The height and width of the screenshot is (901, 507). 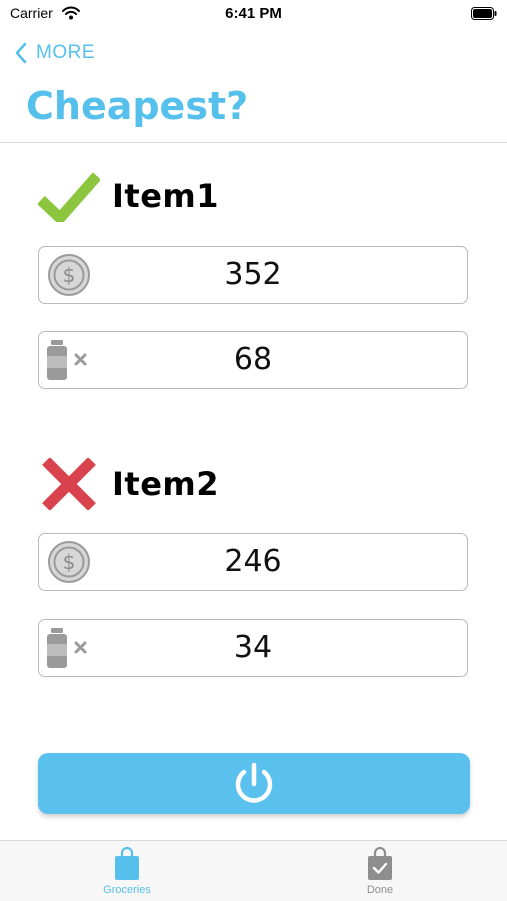 What do you see at coordinates (166, 484) in the screenshot?
I see `item-name: Item2` at bounding box center [166, 484].